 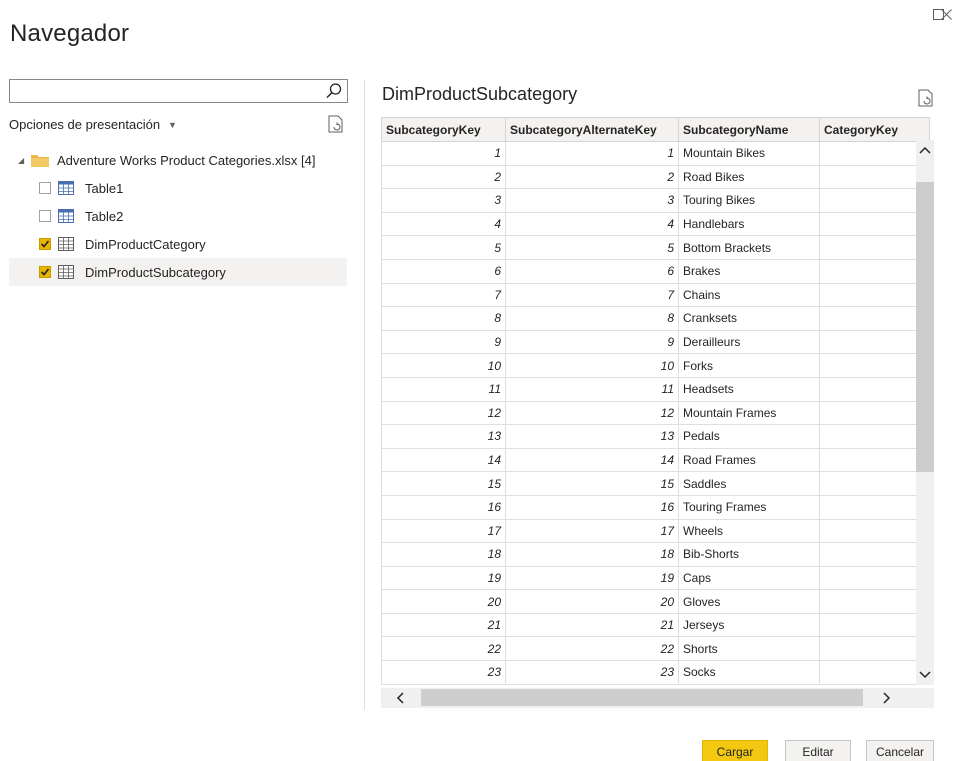 I want to click on table-cell: Chains, so click(x=749, y=295).